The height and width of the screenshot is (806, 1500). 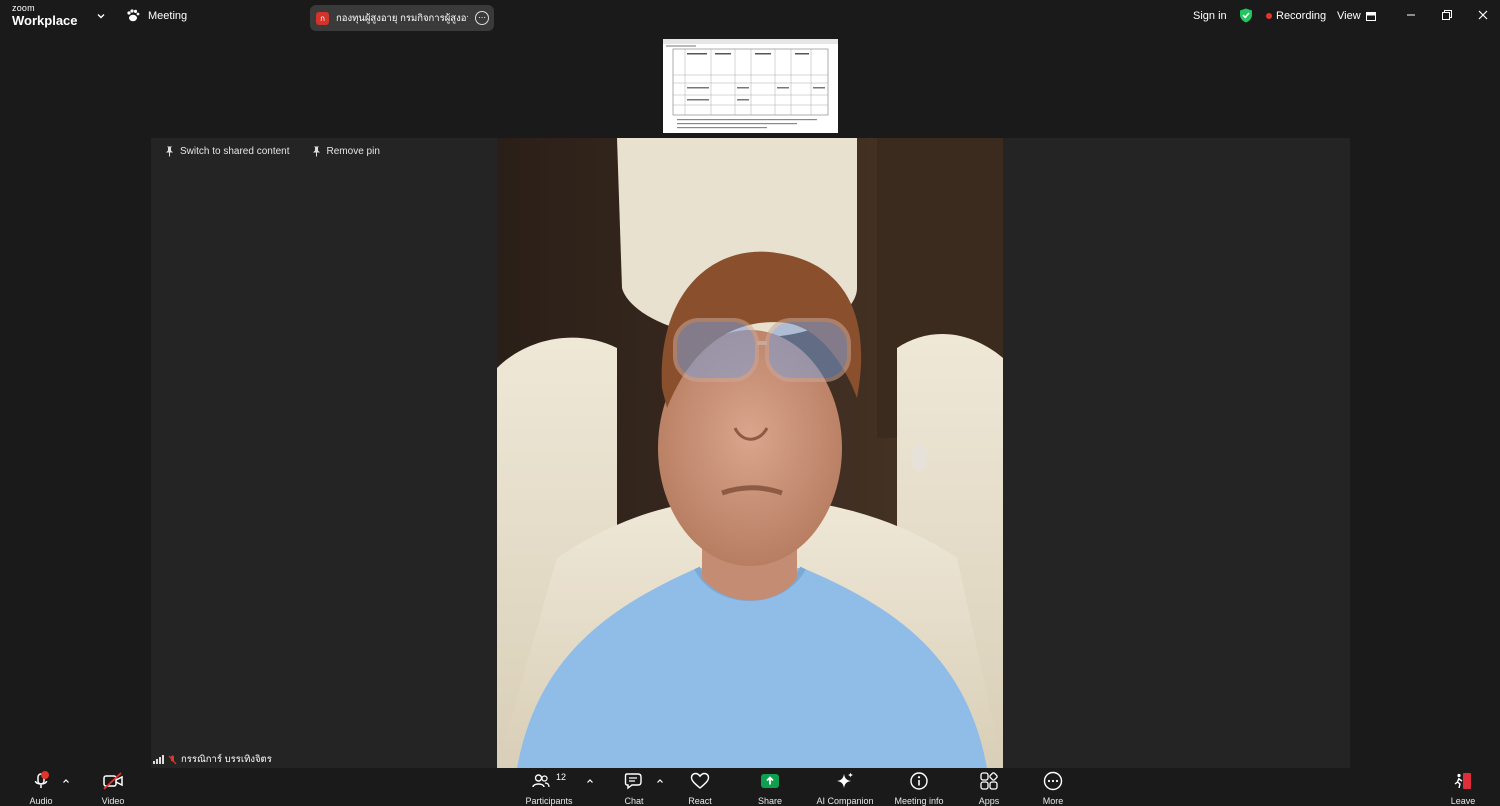 I want to click on apps-button: Apps, so click(x=989, y=787).